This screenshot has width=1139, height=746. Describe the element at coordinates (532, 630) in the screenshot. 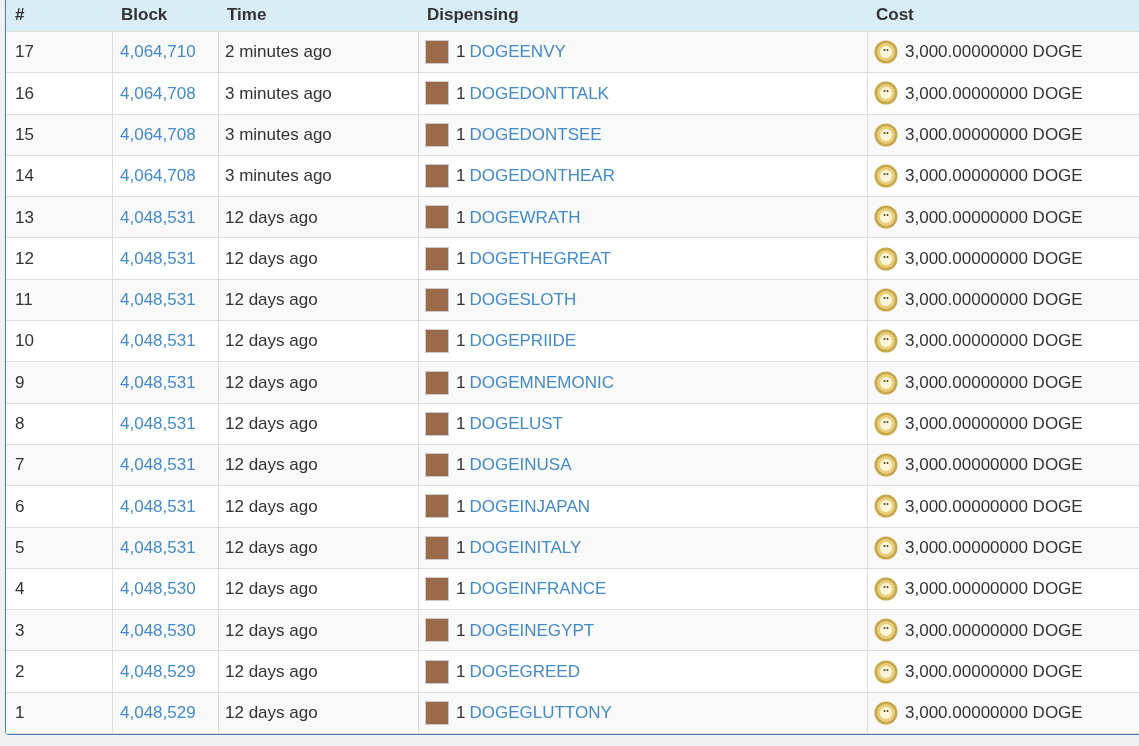

I see `asset-link: DOGEINEGYPT` at that location.